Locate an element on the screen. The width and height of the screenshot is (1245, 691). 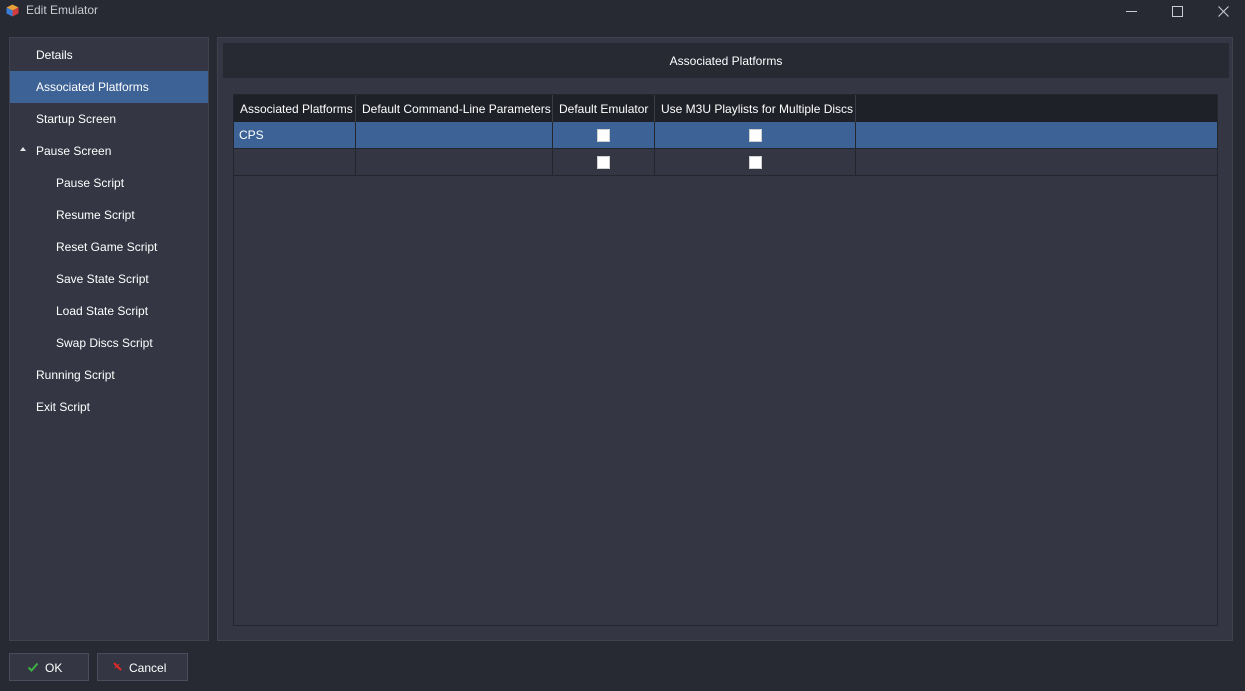
minimize-icon is located at coordinates (1131, 11).